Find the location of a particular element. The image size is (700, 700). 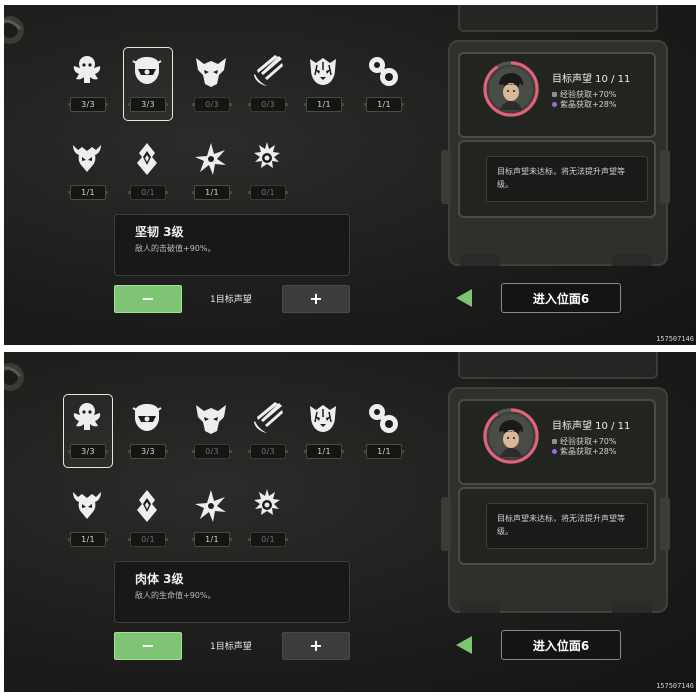

minus-label: − is located at coordinates (148, 298).